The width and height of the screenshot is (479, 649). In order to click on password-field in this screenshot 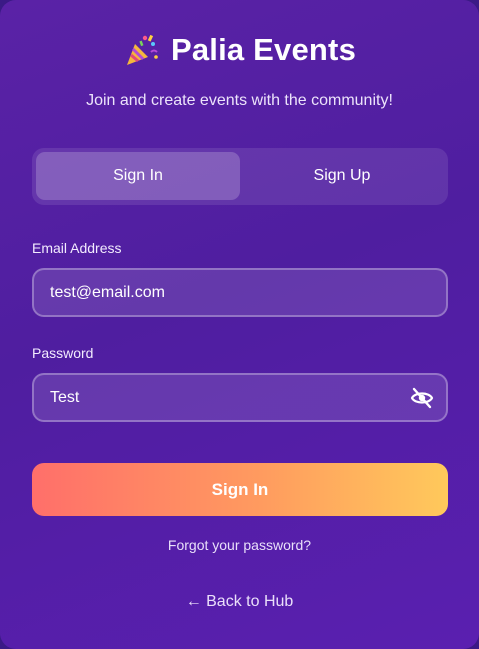, I will do `click(220, 397)`.